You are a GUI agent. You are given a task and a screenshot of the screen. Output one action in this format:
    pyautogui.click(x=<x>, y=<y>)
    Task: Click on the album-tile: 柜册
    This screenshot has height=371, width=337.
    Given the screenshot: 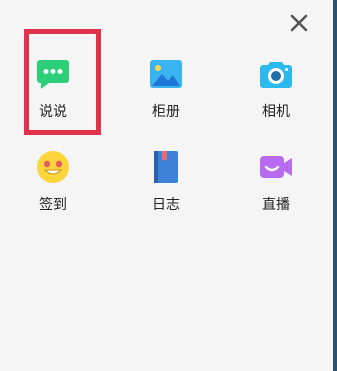 What is the action you would take?
    pyautogui.click(x=166, y=94)
    